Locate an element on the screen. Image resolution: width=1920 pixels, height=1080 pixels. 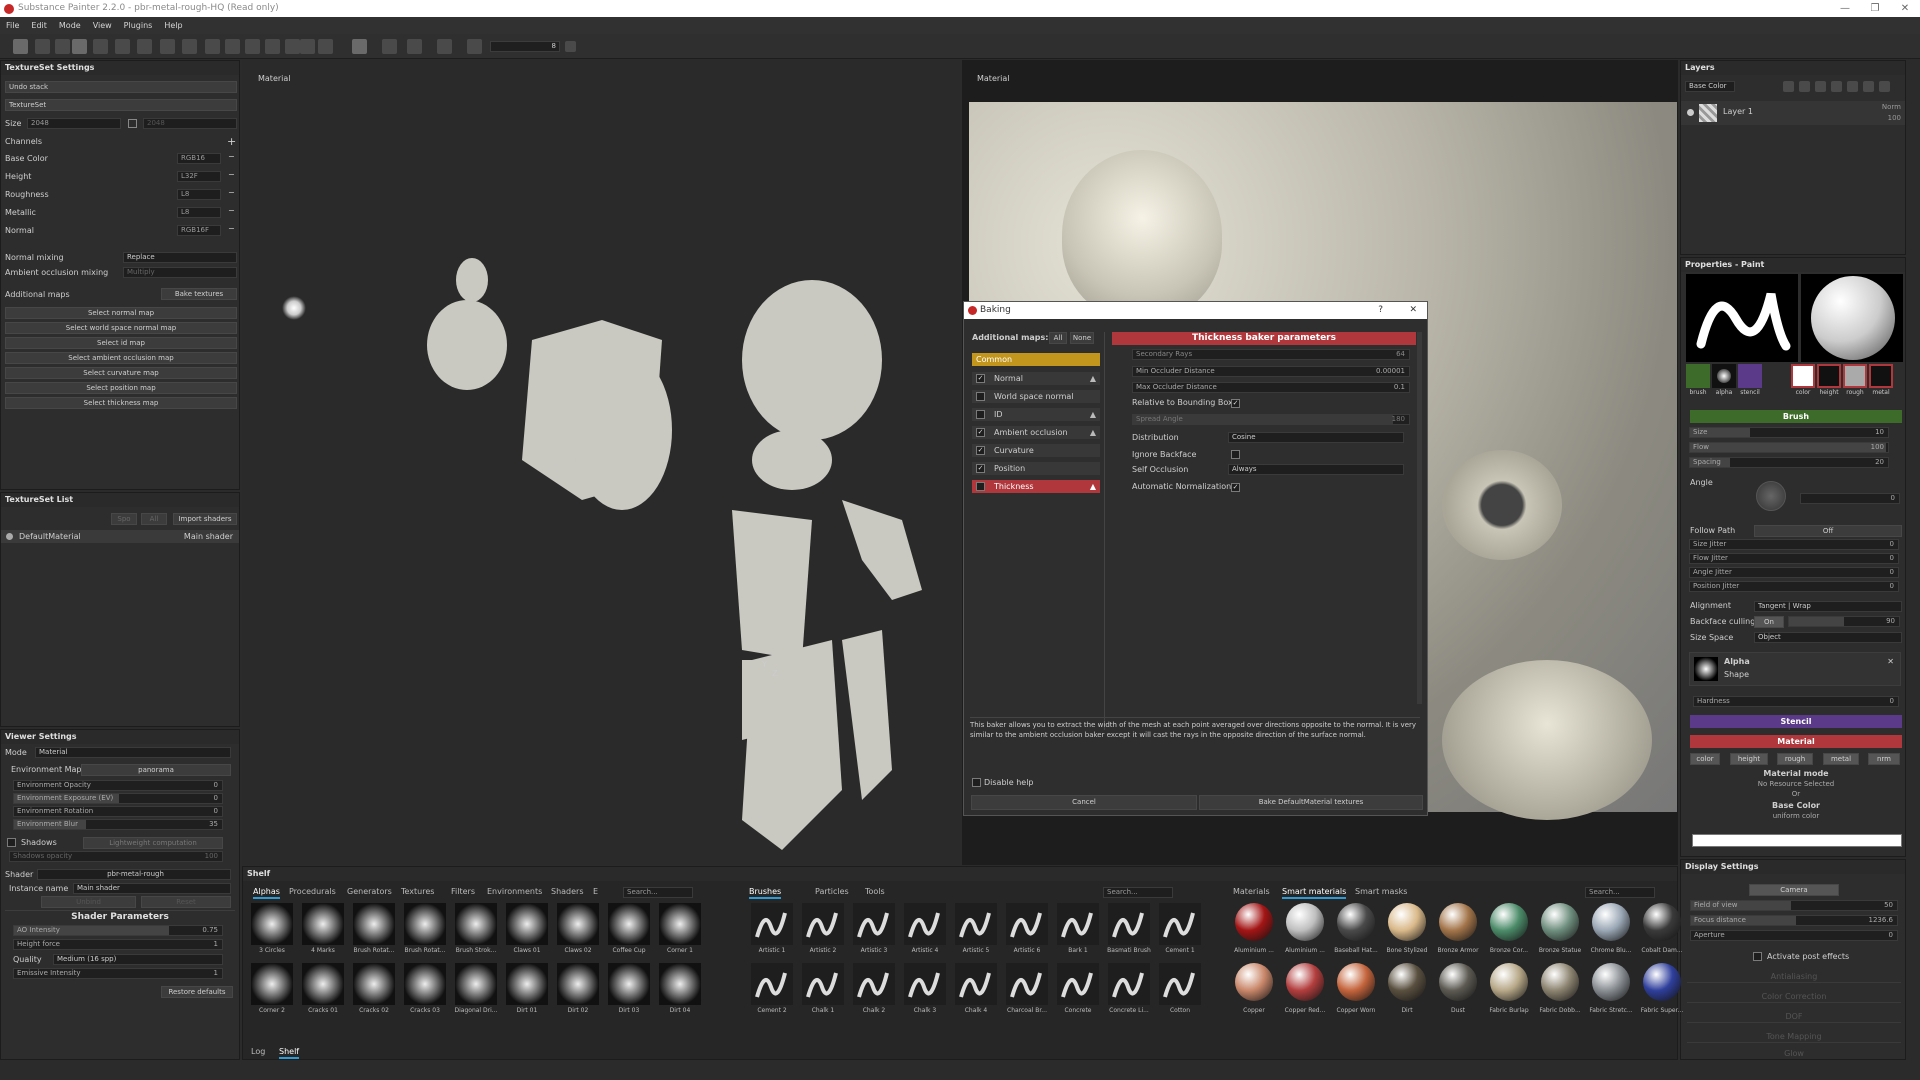
material-picker-icon is located at coordinates (212, 46).